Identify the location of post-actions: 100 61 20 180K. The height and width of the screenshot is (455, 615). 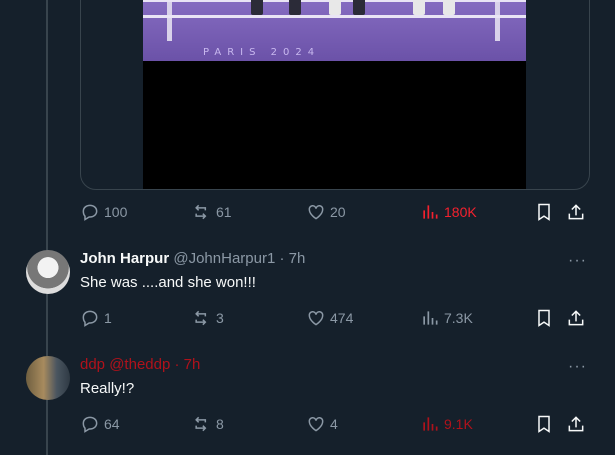
(335, 214).